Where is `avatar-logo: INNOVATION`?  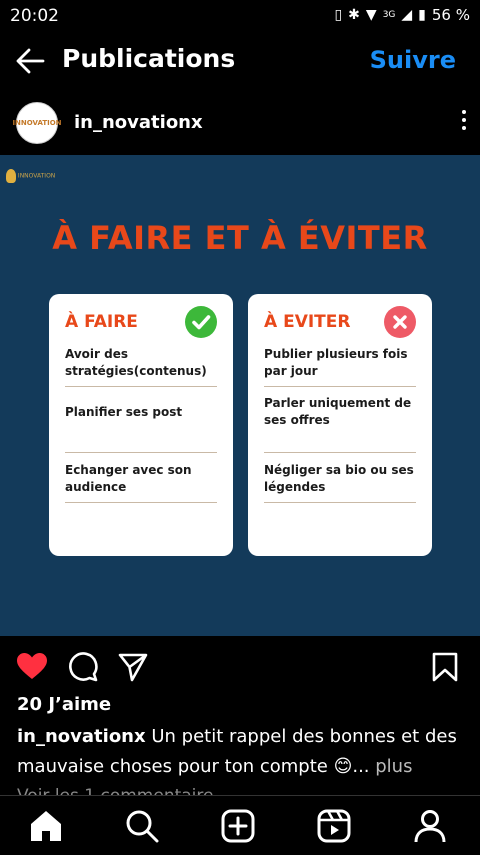 avatar-logo: INNOVATION is located at coordinates (37, 123).